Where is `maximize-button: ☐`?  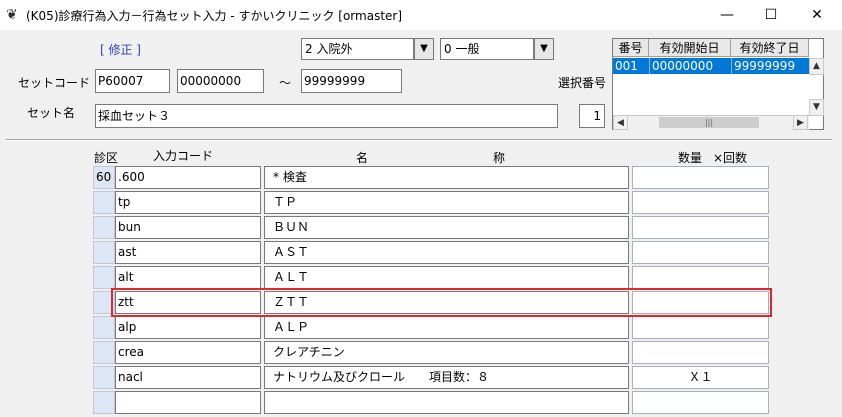 maximize-button: ☐ is located at coordinates (771, 15).